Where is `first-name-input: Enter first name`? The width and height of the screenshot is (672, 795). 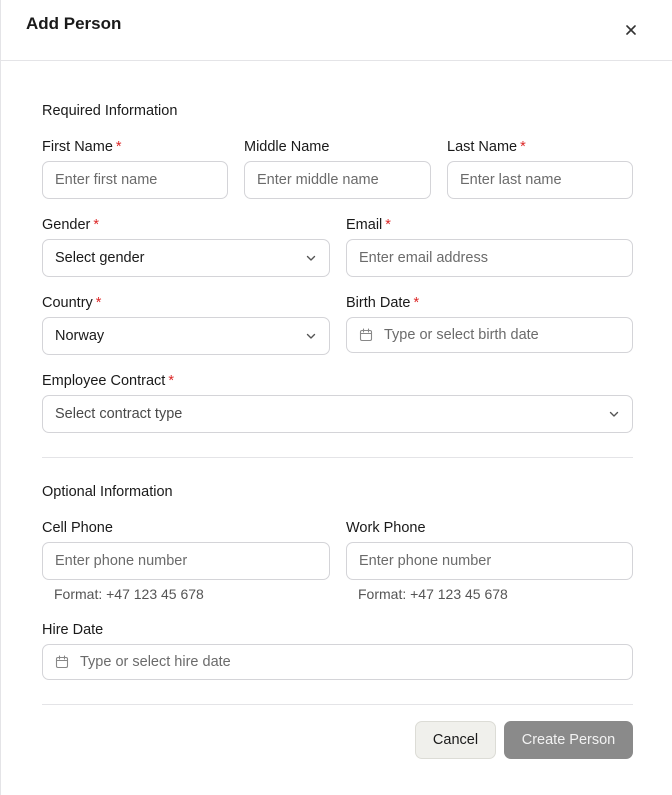
first-name-input: Enter first name is located at coordinates (135, 180).